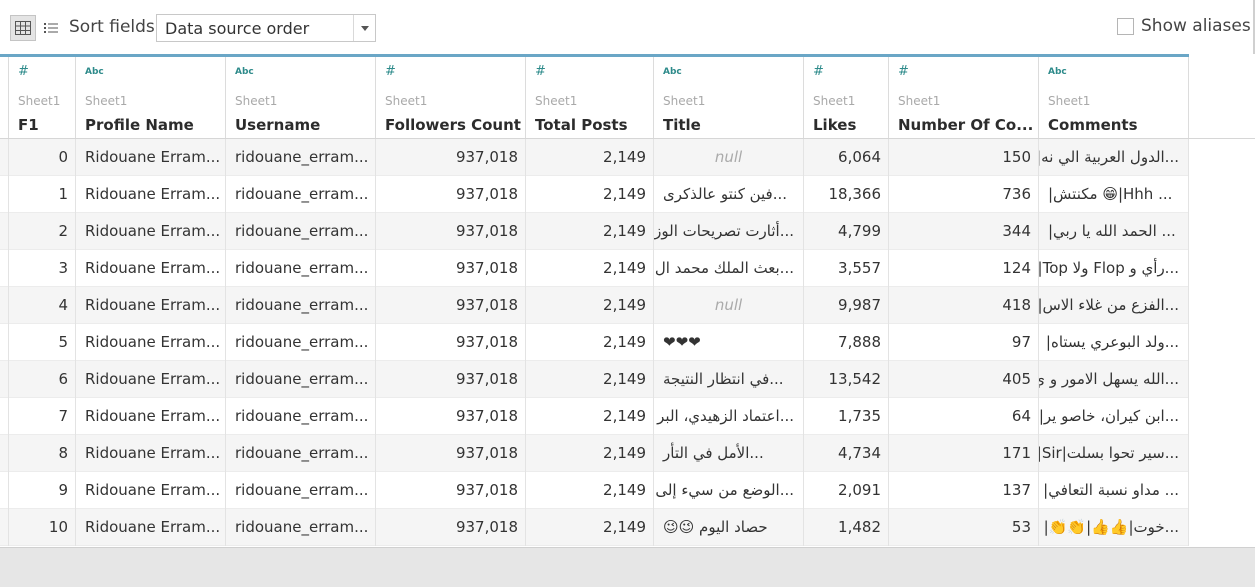 The width and height of the screenshot is (1255, 587). I want to click on column-header: # Sheet1 F1, so click(42, 99).